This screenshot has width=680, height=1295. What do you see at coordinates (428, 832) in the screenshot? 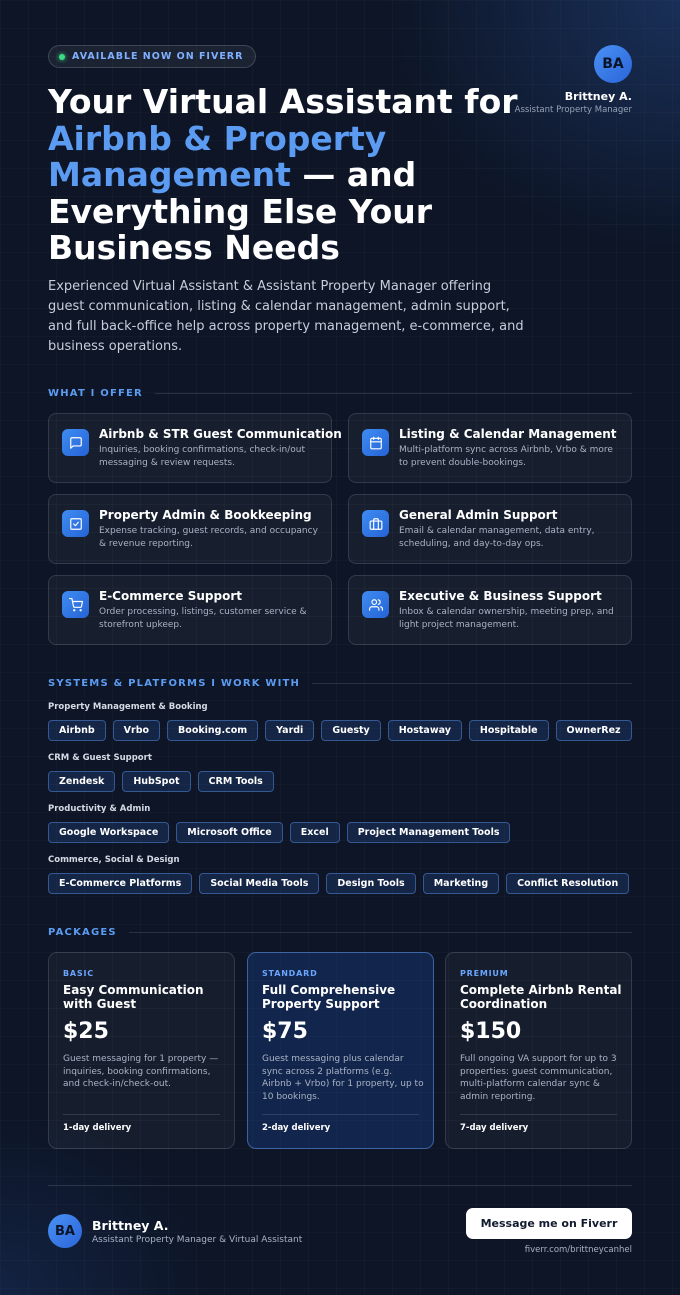
I see `chip-project-management: Project Management Tools` at bounding box center [428, 832].